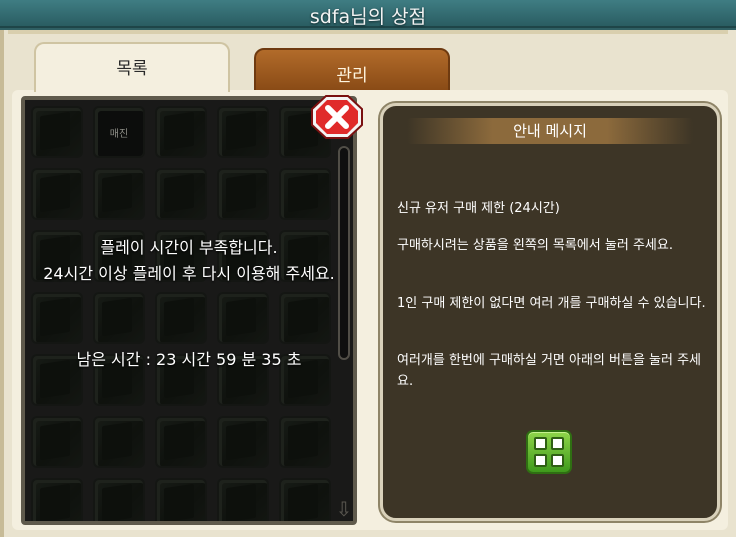 The image size is (736, 537). What do you see at coordinates (549, 452) in the screenshot?
I see `multi-buy-button` at bounding box center [549, 452].